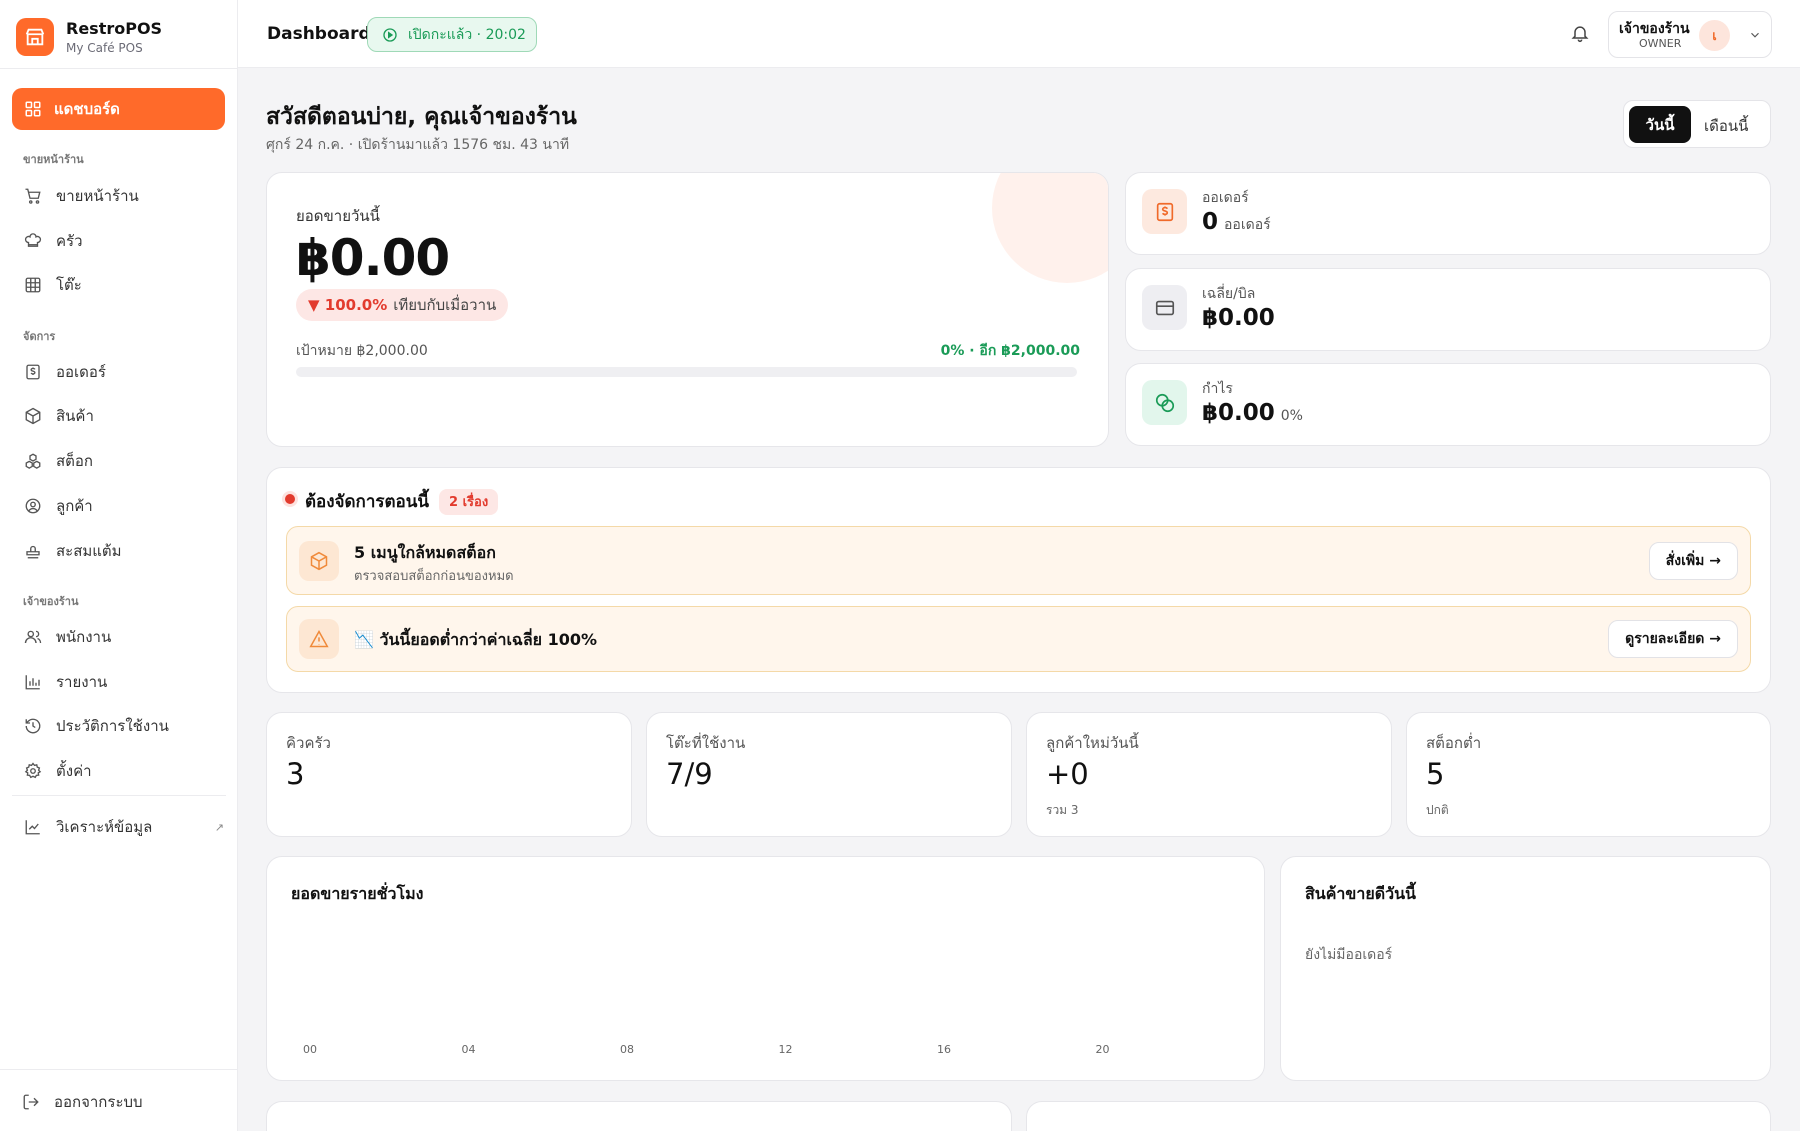 The image size is (1800, 1131). Describe the element at coordinates (33, 506) in the screenshot. I see `user-circle-icon` at that location.